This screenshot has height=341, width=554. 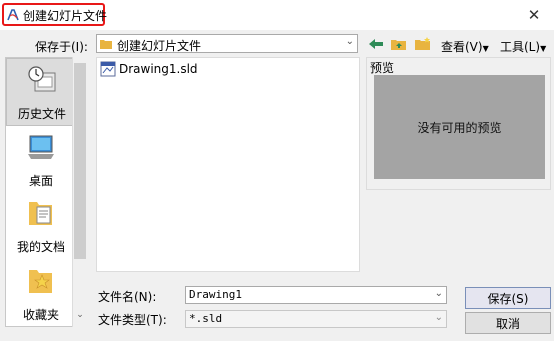 What do you see at coordinates (65, 16) in the screenshot?
I see `window-title: 创建幻灯片文件` at bounding box center [65, 16].